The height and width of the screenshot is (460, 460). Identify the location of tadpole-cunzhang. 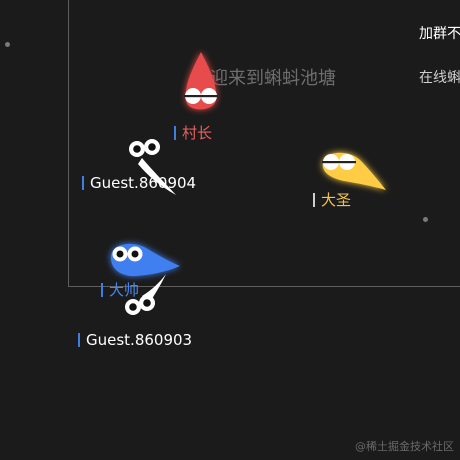
(201, 81).